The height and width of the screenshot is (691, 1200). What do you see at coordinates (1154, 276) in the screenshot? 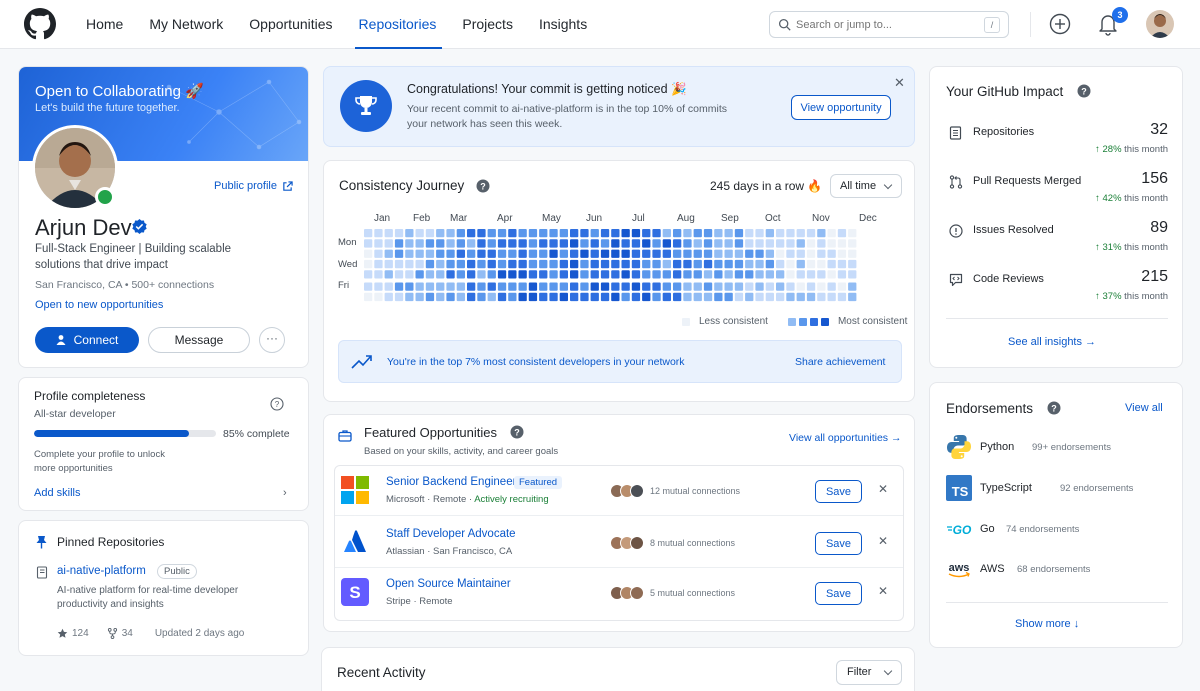
I see `stat-value: 215` at bounding box center [1154, 276].